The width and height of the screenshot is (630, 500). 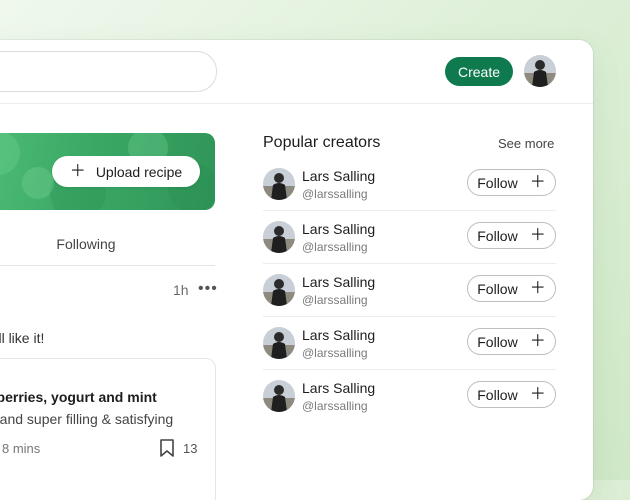 I want to click on user-avatar, so click(x=540, y=71).